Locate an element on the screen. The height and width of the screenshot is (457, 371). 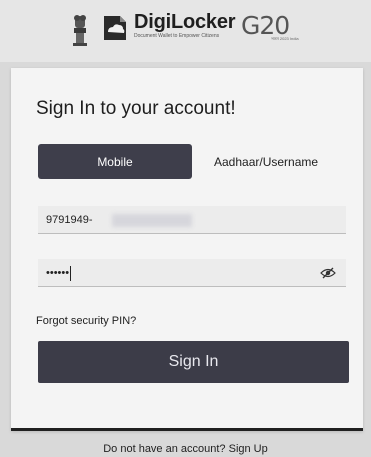
tab-aadhaar-username: Aadhaar/Username is located at coordinates (266, 161).